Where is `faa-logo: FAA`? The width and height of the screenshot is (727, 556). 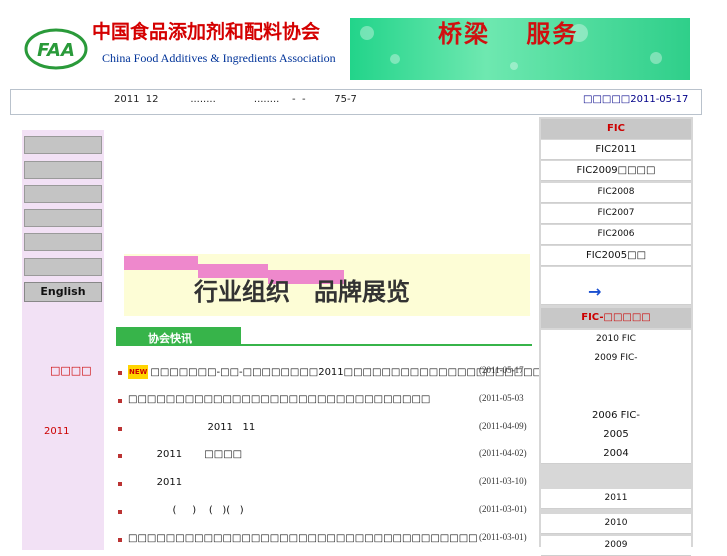 faa-logo: FAA is located at coordinates (56, 49).